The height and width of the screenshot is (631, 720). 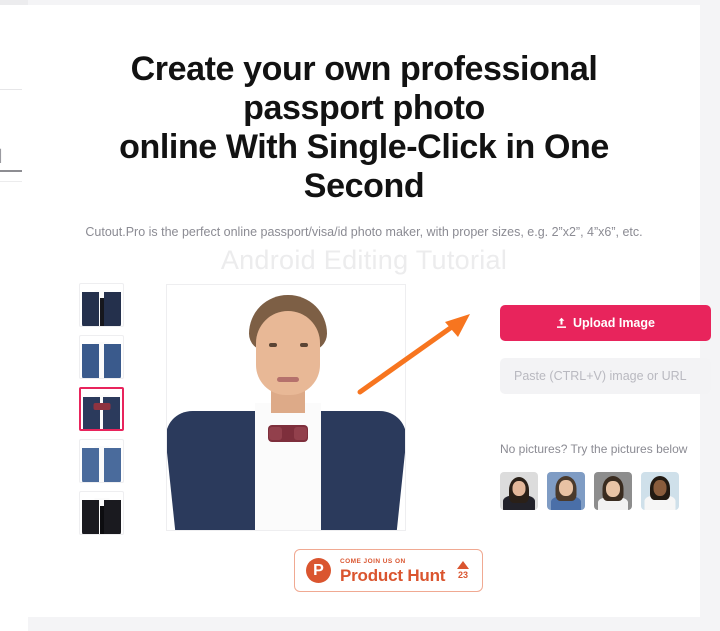 I want to click on preview-bowtie, so click(x=288, y=433).